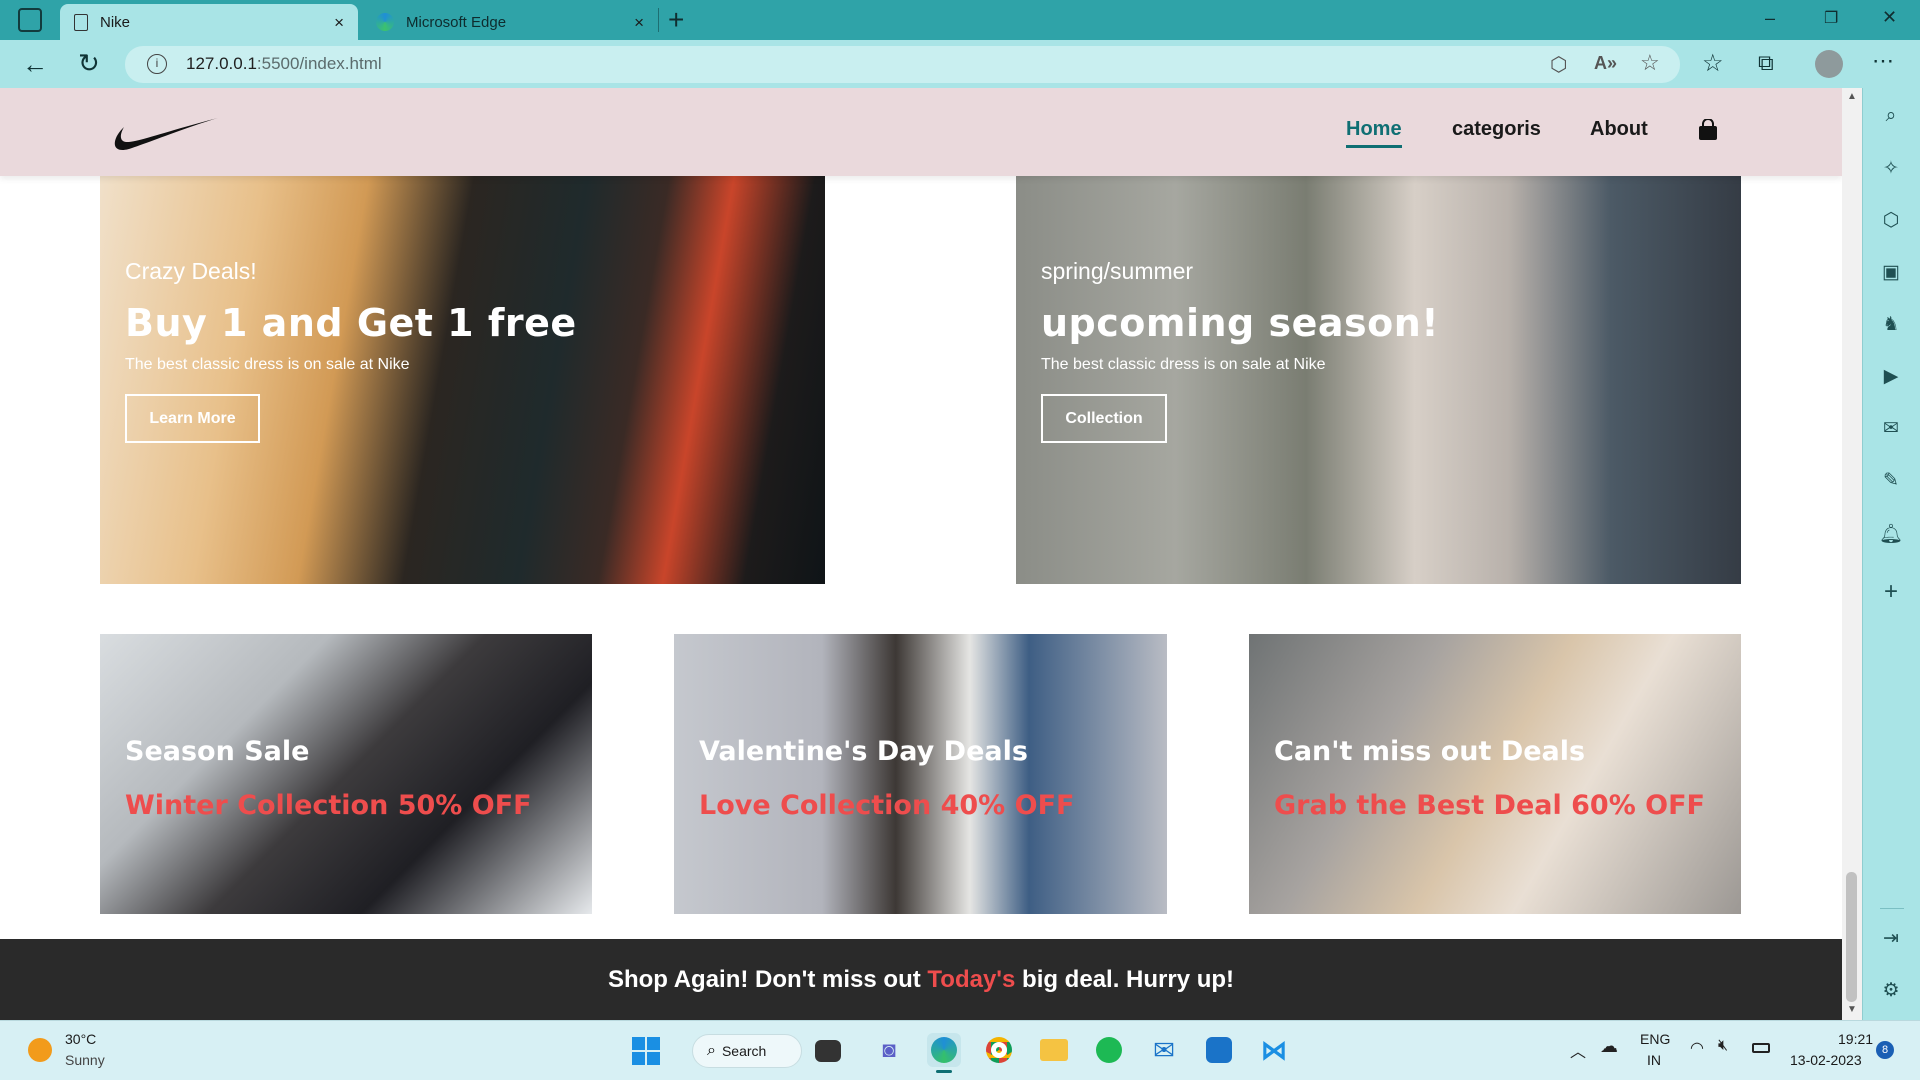 Image resolution: width=1920 pixels, height=1080 pixels. I want to click on app-logo-icon, so click(1219, 1050).